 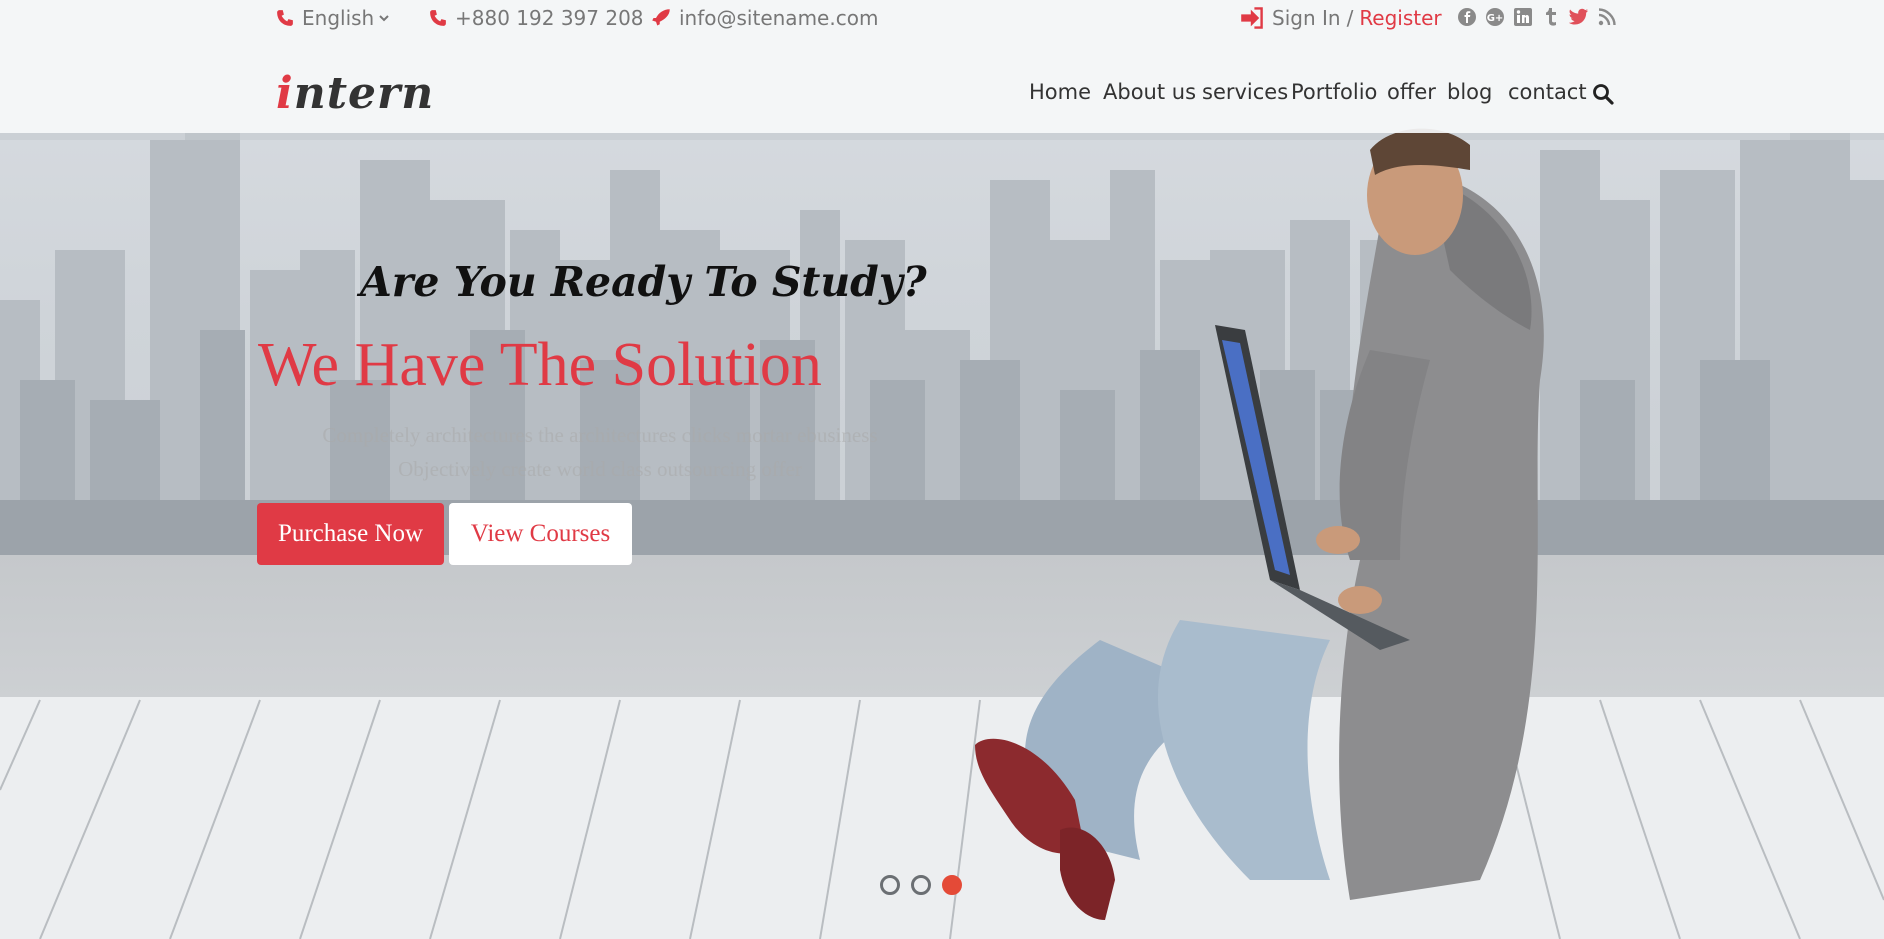 I want to click on purchase-now-button: Purchase Now, so click(x=350, y=534).